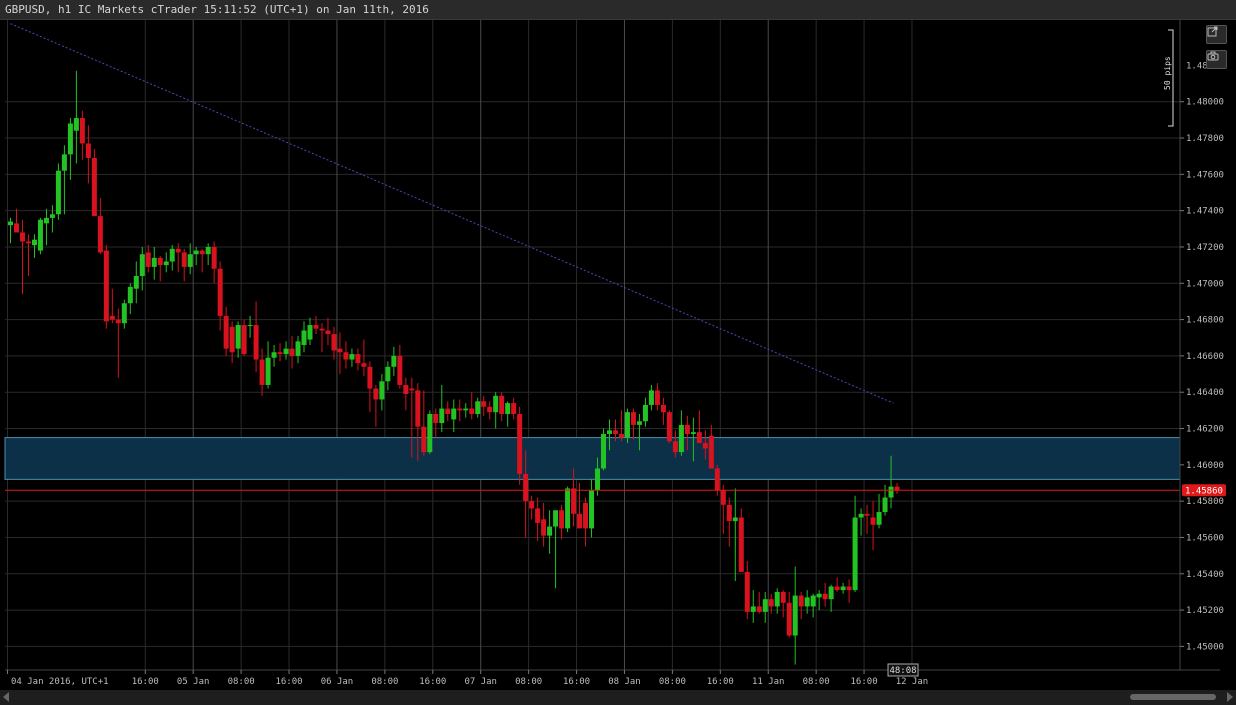 This screenshot has height=705, width=1236. I want to click on resistance-zone, so click(592, 458).